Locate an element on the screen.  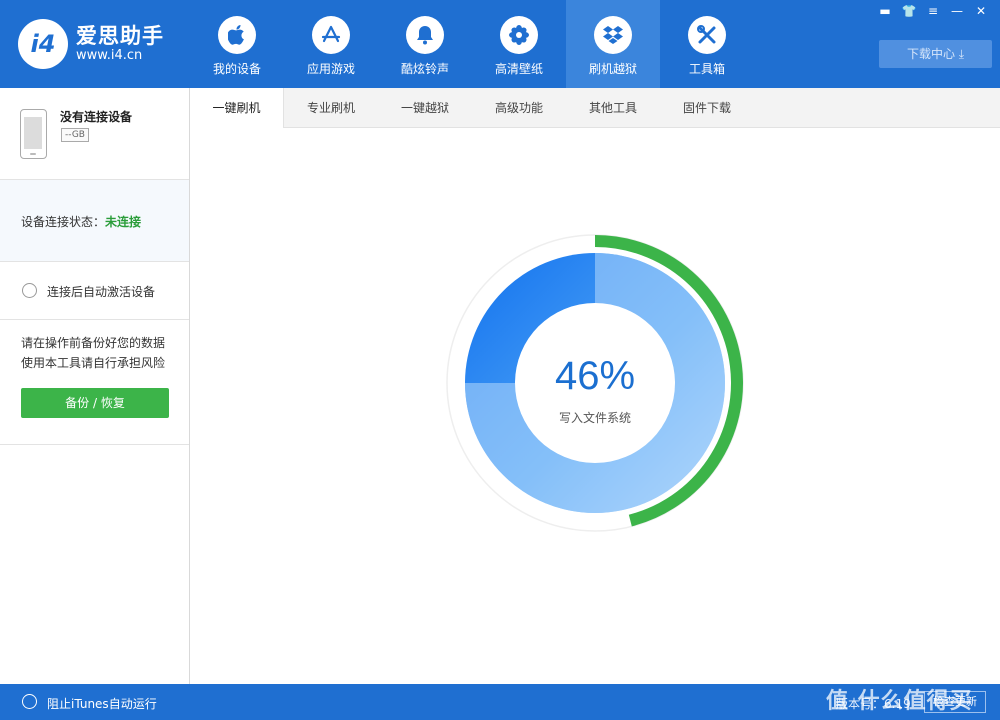
auto-activate-option: 连接后自动激活设备 is located at coordinates (94, 291).